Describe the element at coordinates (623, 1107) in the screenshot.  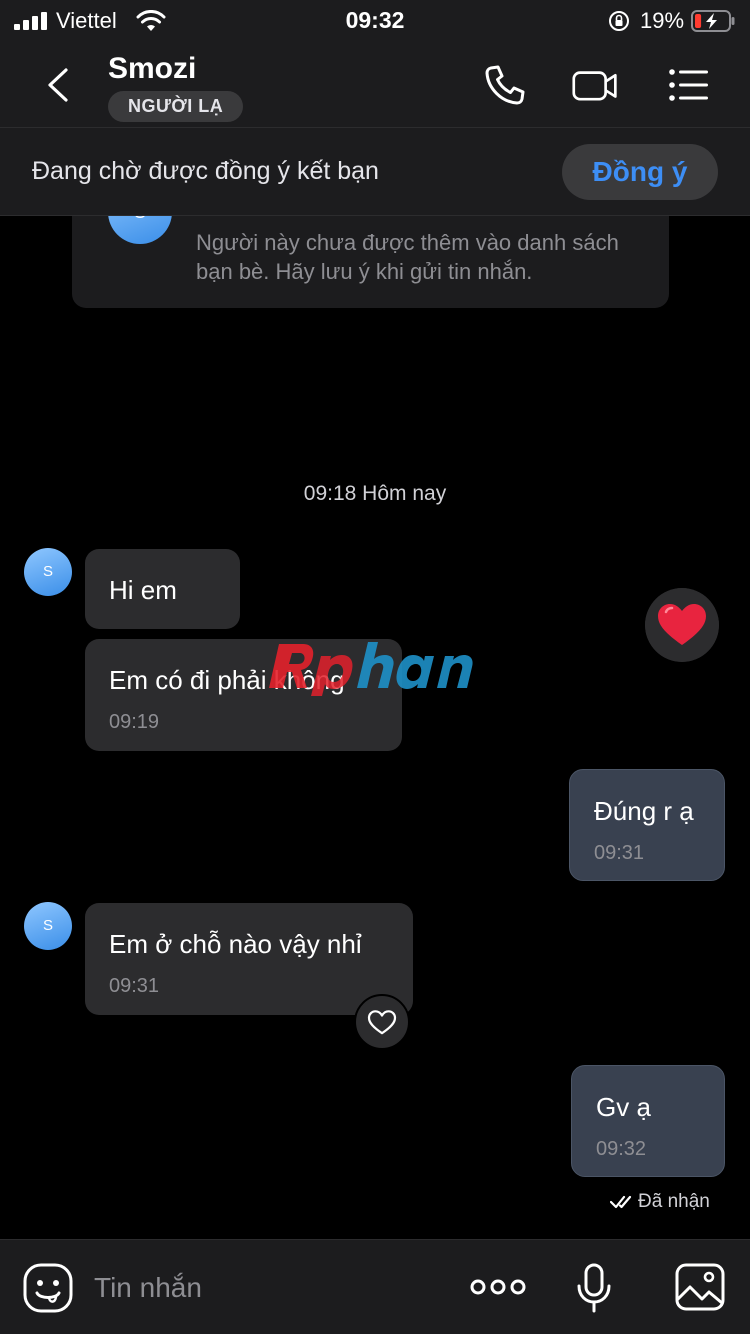
I see `message-text: Gv ạ` at that location.